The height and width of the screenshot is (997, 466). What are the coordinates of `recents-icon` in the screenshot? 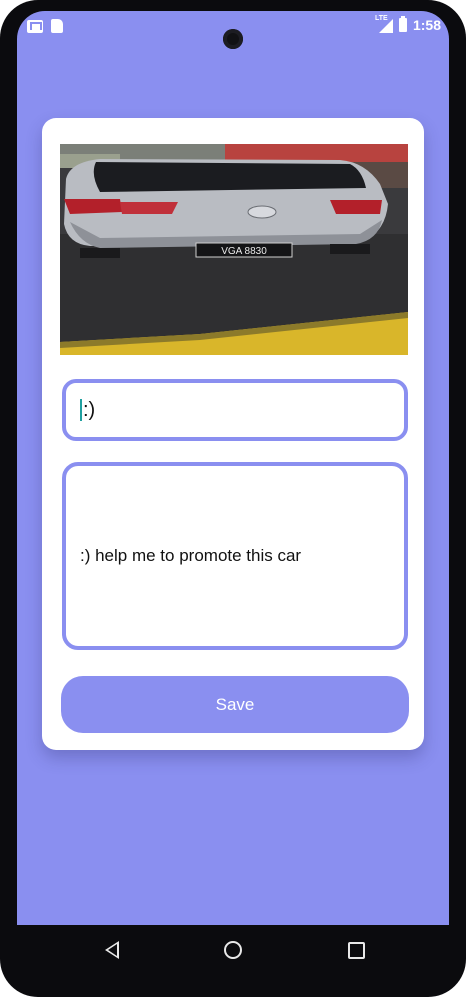 It's located at (356, 950).